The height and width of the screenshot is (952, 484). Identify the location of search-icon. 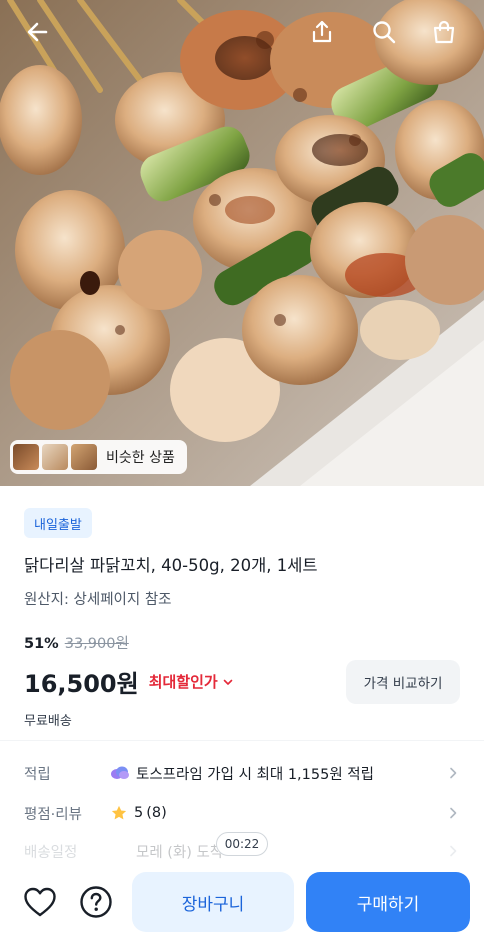
(384, 32).